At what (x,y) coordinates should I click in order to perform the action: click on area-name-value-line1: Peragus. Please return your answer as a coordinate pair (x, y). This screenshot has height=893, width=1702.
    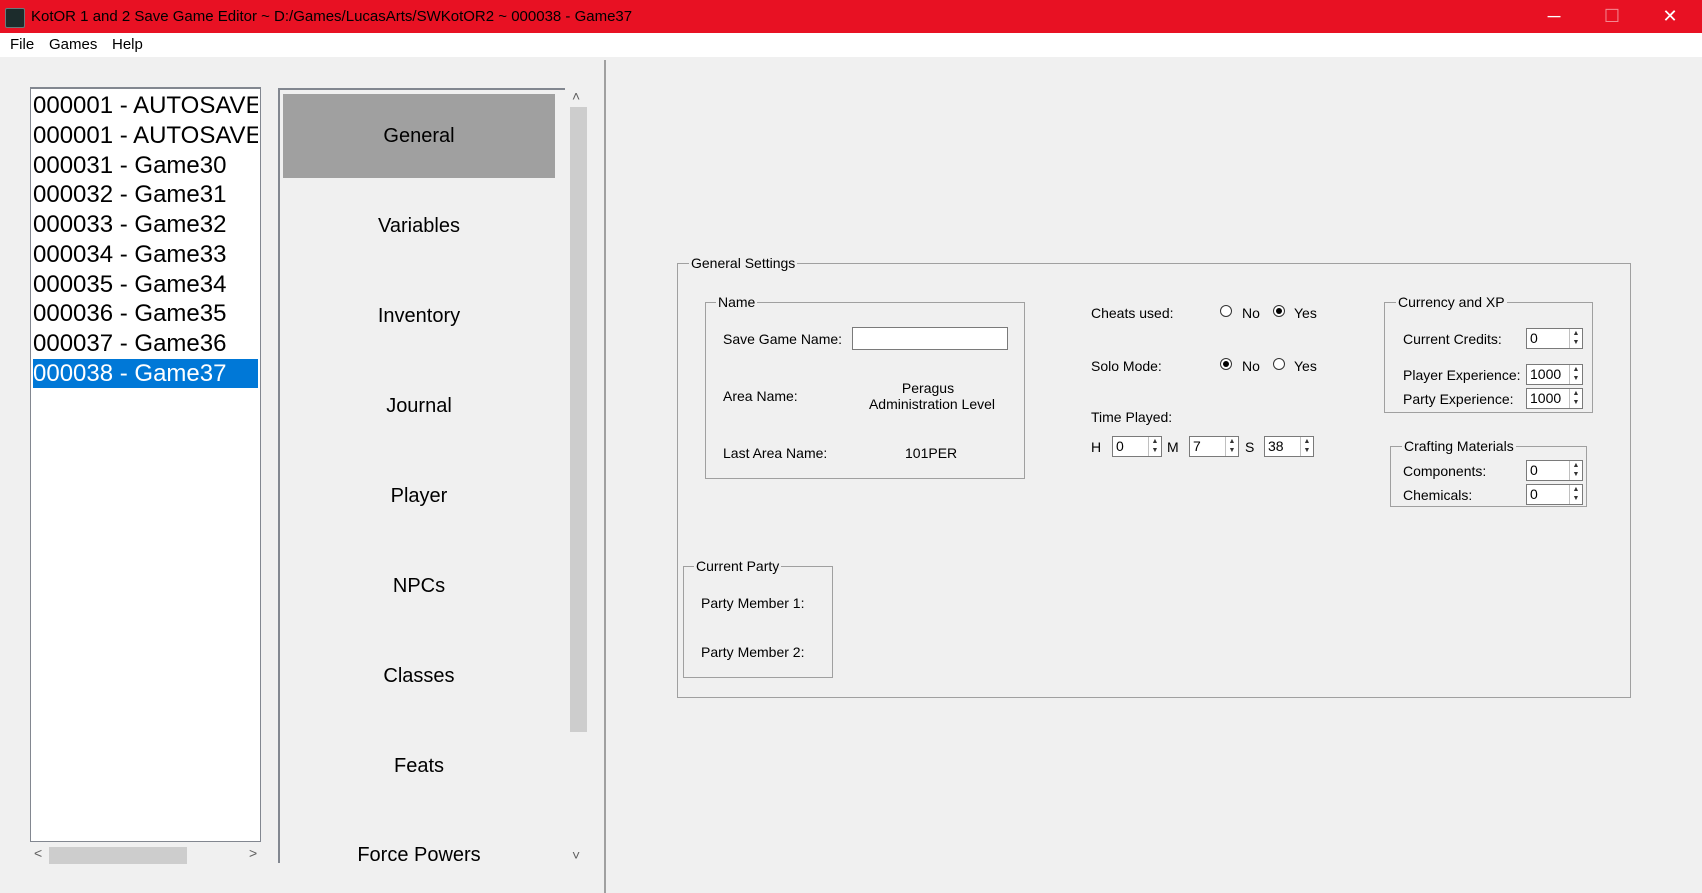
    Looking at the image, I should click on (928, 388).